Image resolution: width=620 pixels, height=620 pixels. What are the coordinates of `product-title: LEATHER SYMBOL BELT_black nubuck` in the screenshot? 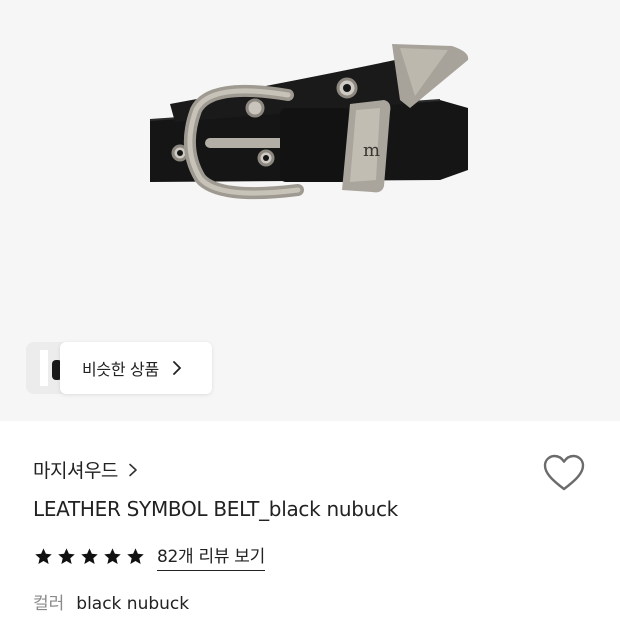 It's located at (215, 509).